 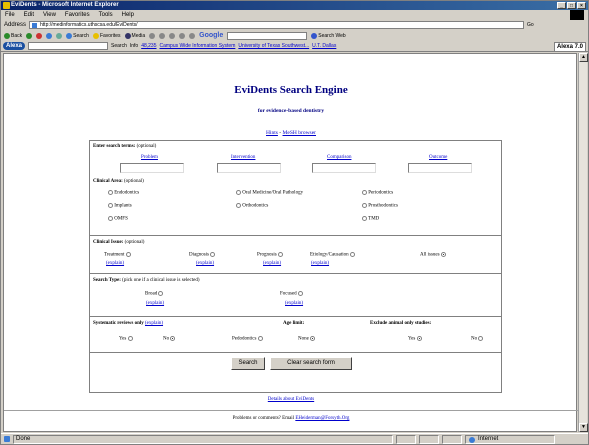 I want to click on search-type-focused: Focused, so click(x=291, y=294).